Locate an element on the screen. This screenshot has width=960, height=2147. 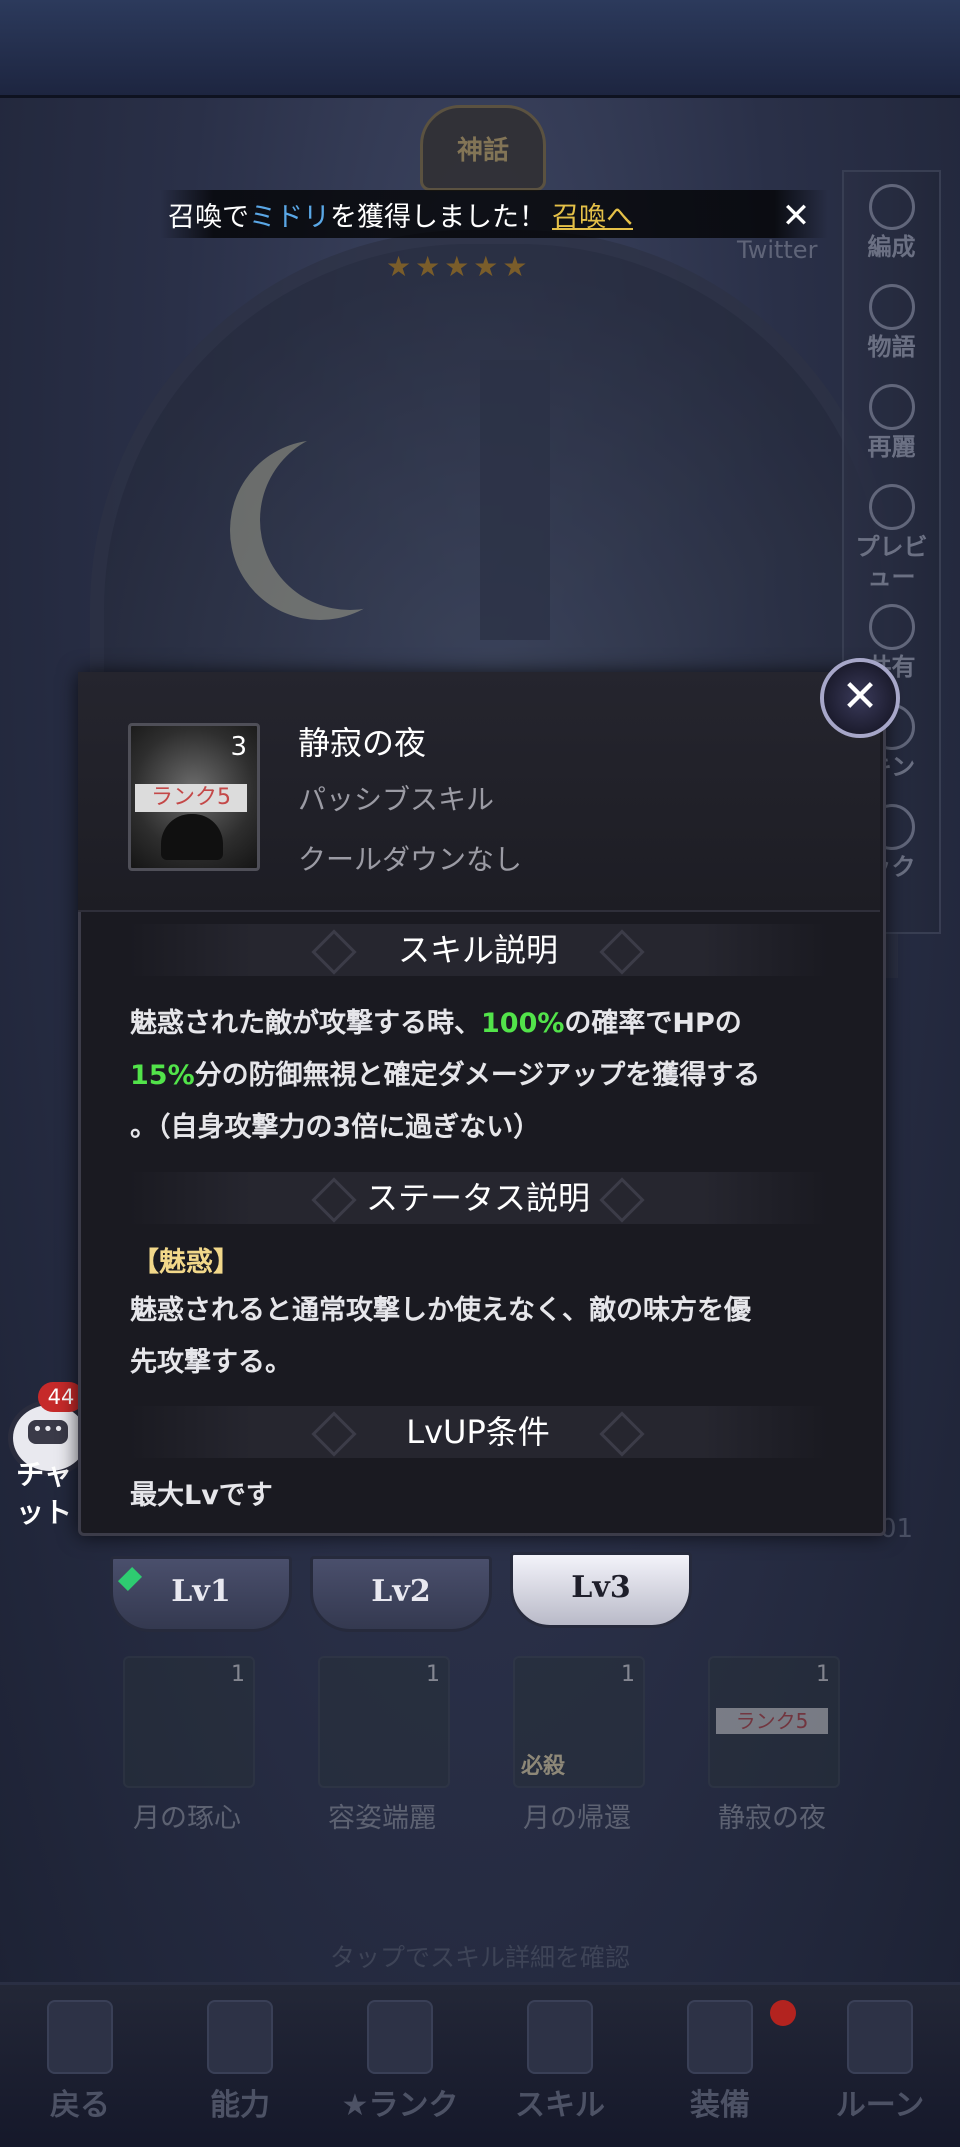
skill-desc-line-3: 。（自身攻撃力の3倍に過ぎない） is located at coordinates (335, 1127).